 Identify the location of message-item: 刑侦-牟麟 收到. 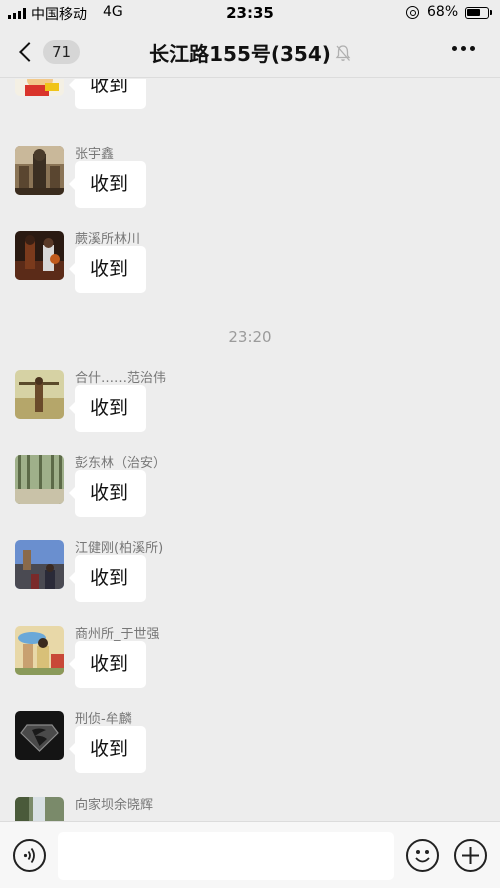
(250, 756).